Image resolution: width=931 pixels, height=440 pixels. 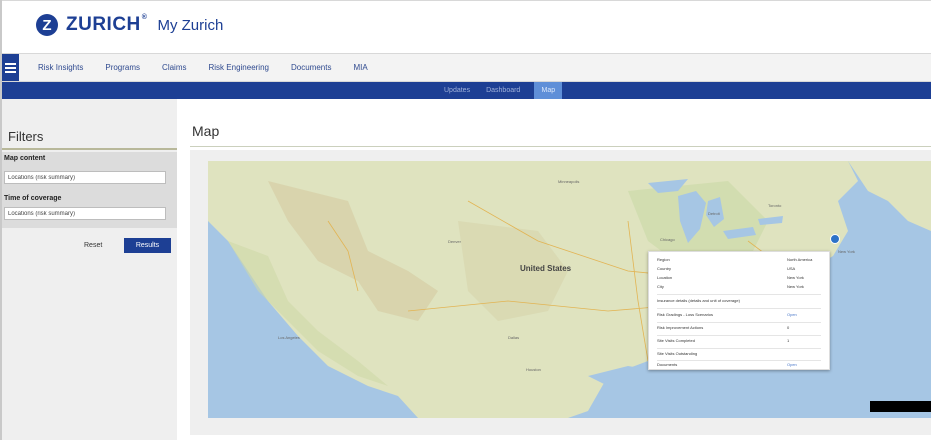 I want to click on city-label: Houston, so click(x=533, y=369).